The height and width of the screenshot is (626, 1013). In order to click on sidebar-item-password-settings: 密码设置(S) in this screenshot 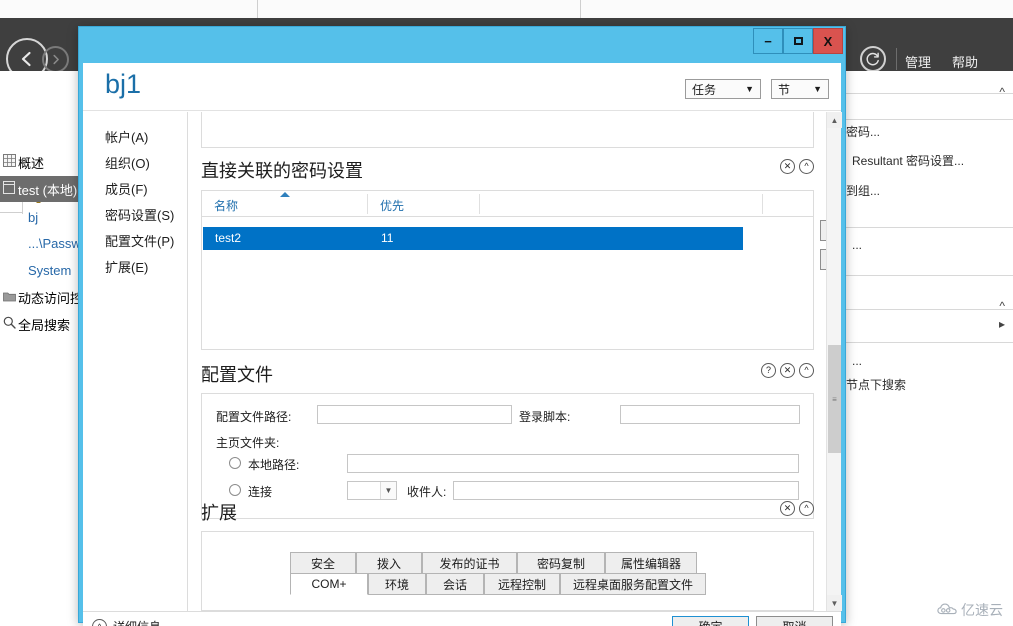, I will do `click(135, 214)`.